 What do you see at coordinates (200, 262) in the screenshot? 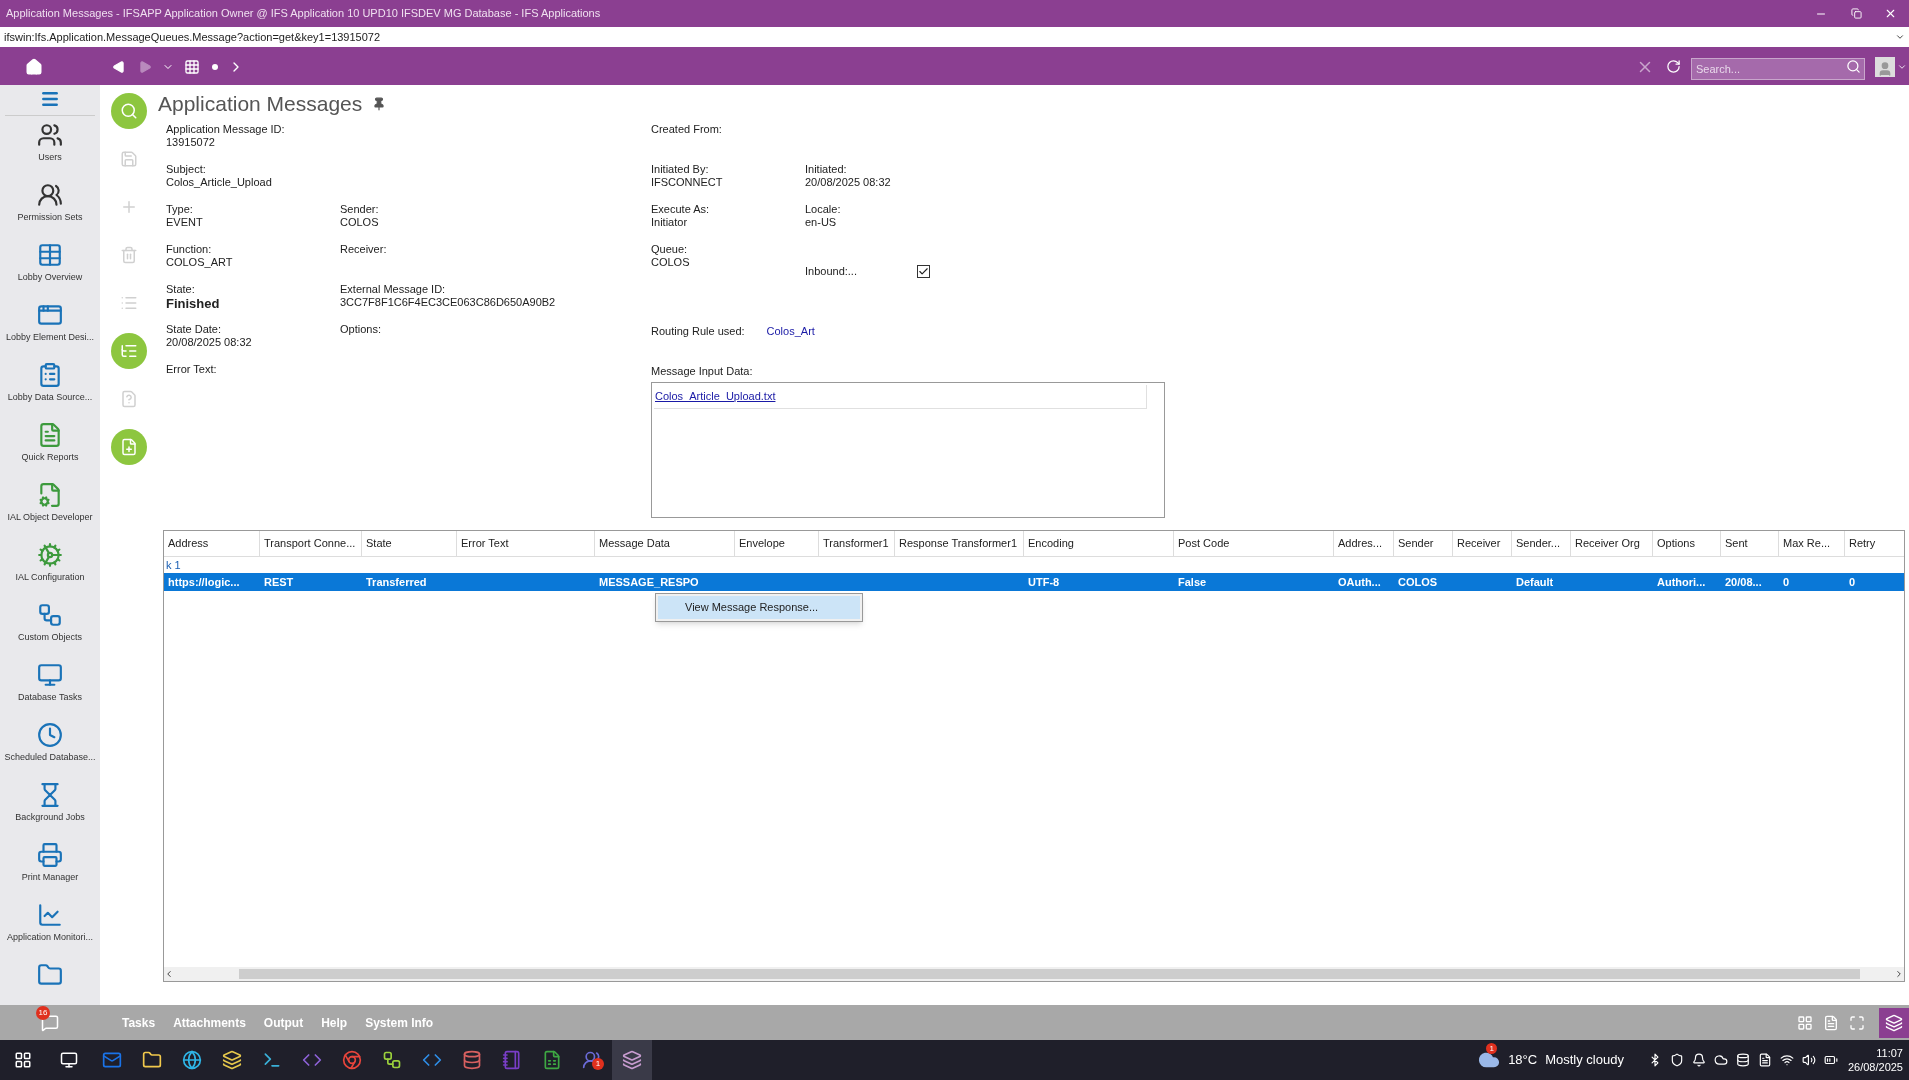
I see `field-value: COLOS_ART` at bounding box center [200, 262].